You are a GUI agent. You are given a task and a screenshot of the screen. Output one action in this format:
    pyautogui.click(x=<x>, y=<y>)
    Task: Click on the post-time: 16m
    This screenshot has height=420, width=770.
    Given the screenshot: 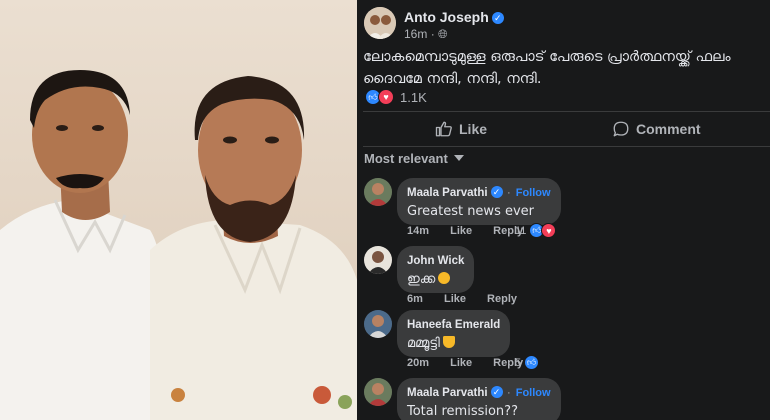 What is the action you would take?
    pyautogui.click(x=415, y=34)
    